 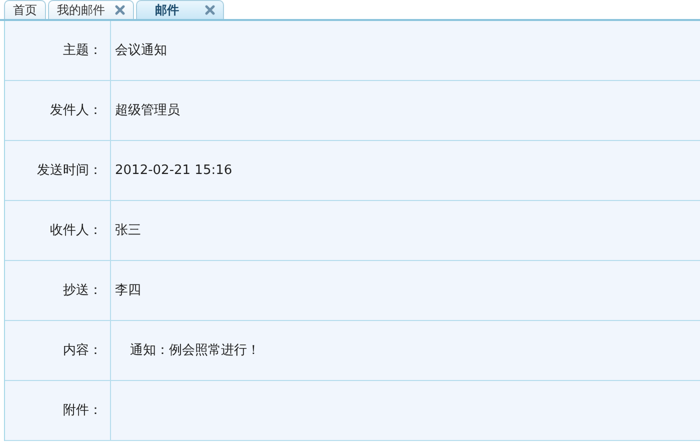 What do you see at coordinates (173, 171) in the screenshot?
I see `field-value: 2012-02-21 15:16` at bounding box center [173, 171].